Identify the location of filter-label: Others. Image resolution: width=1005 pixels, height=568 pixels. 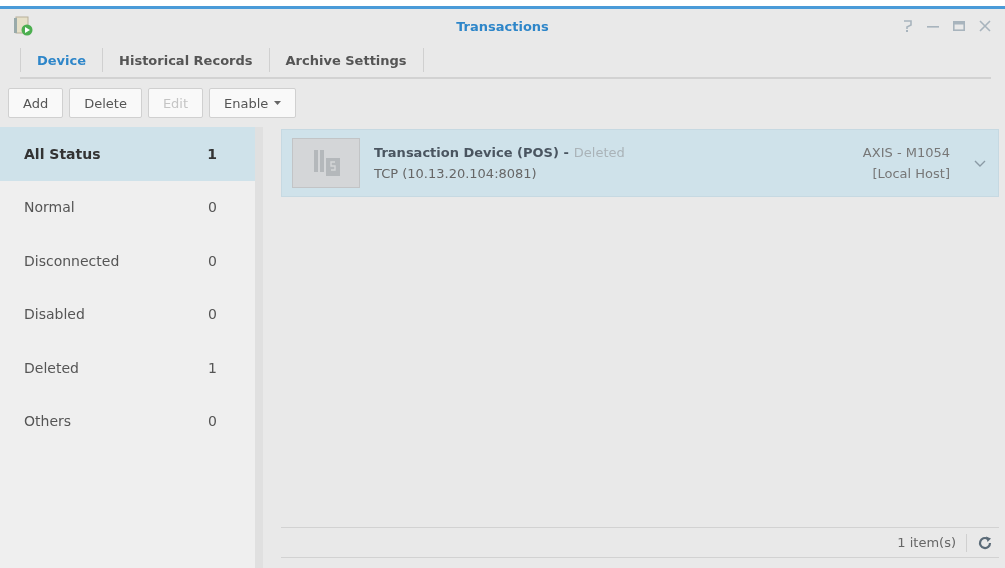
(48, 421).